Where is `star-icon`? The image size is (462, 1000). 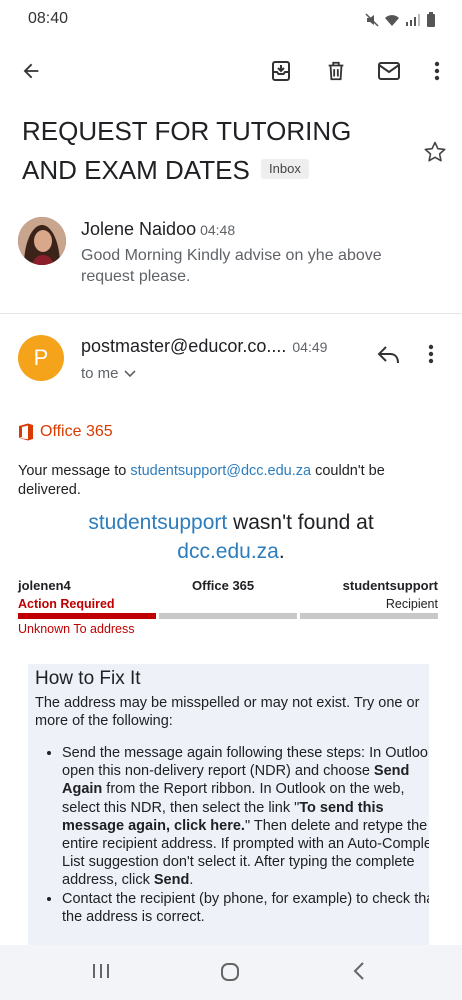
star-icon is located at coordinates (435, 151).